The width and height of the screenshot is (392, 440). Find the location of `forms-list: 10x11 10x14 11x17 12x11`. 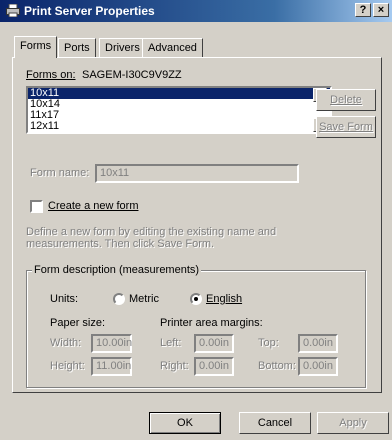

forms-list: 10x11 10x14 11x17 12x11 is located at coordinates (179, 110).